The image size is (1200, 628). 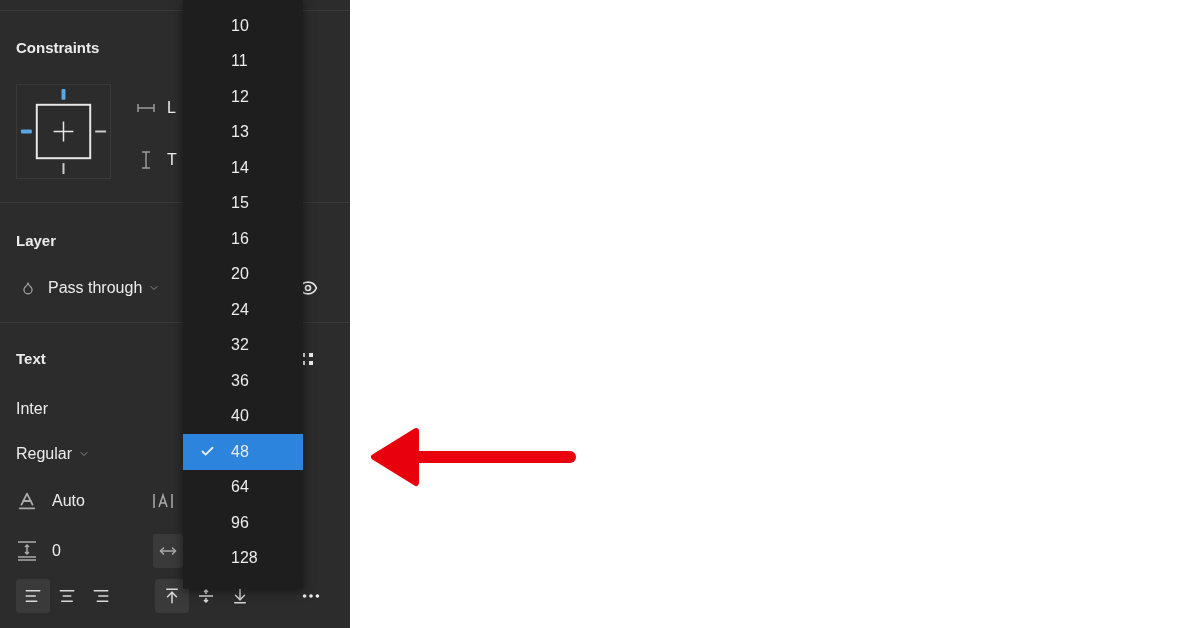 What do you see at coordinates (243, 381) in the screenshot?
I see `menu-item: 36` at bounding box center [243, 381].